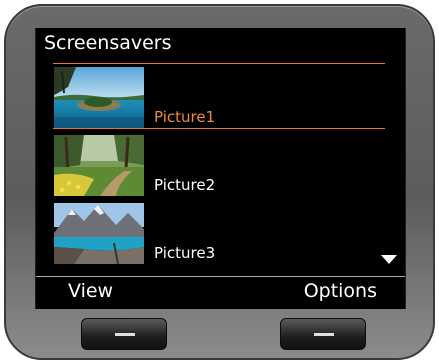 The height and width of the screenshot is (364, 439). What do you see at coordinates (219, 96) in the screenshot?
I see `list-item-picture1: Picture1` at bounding box center [219, 96].